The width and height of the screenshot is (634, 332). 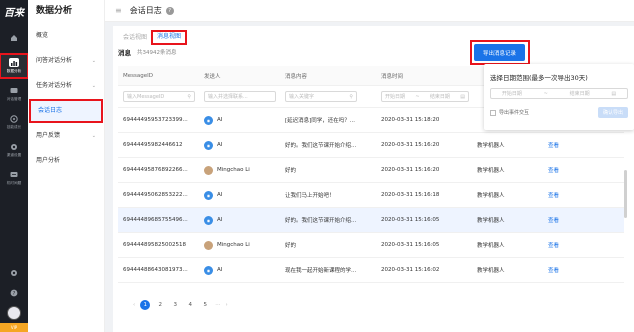 I want to click on page-button: 5, so click(x=205, y=305).